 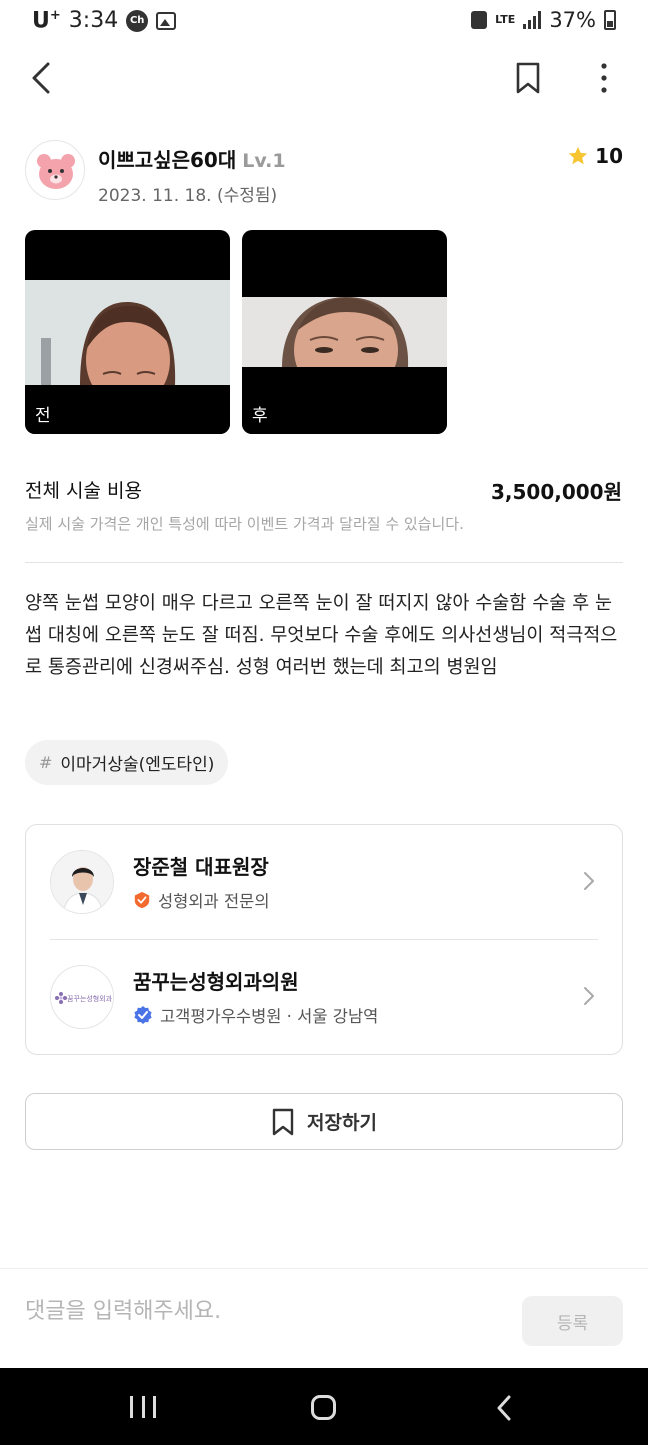 I want to click on star-icon, so click(x=578, y=155).